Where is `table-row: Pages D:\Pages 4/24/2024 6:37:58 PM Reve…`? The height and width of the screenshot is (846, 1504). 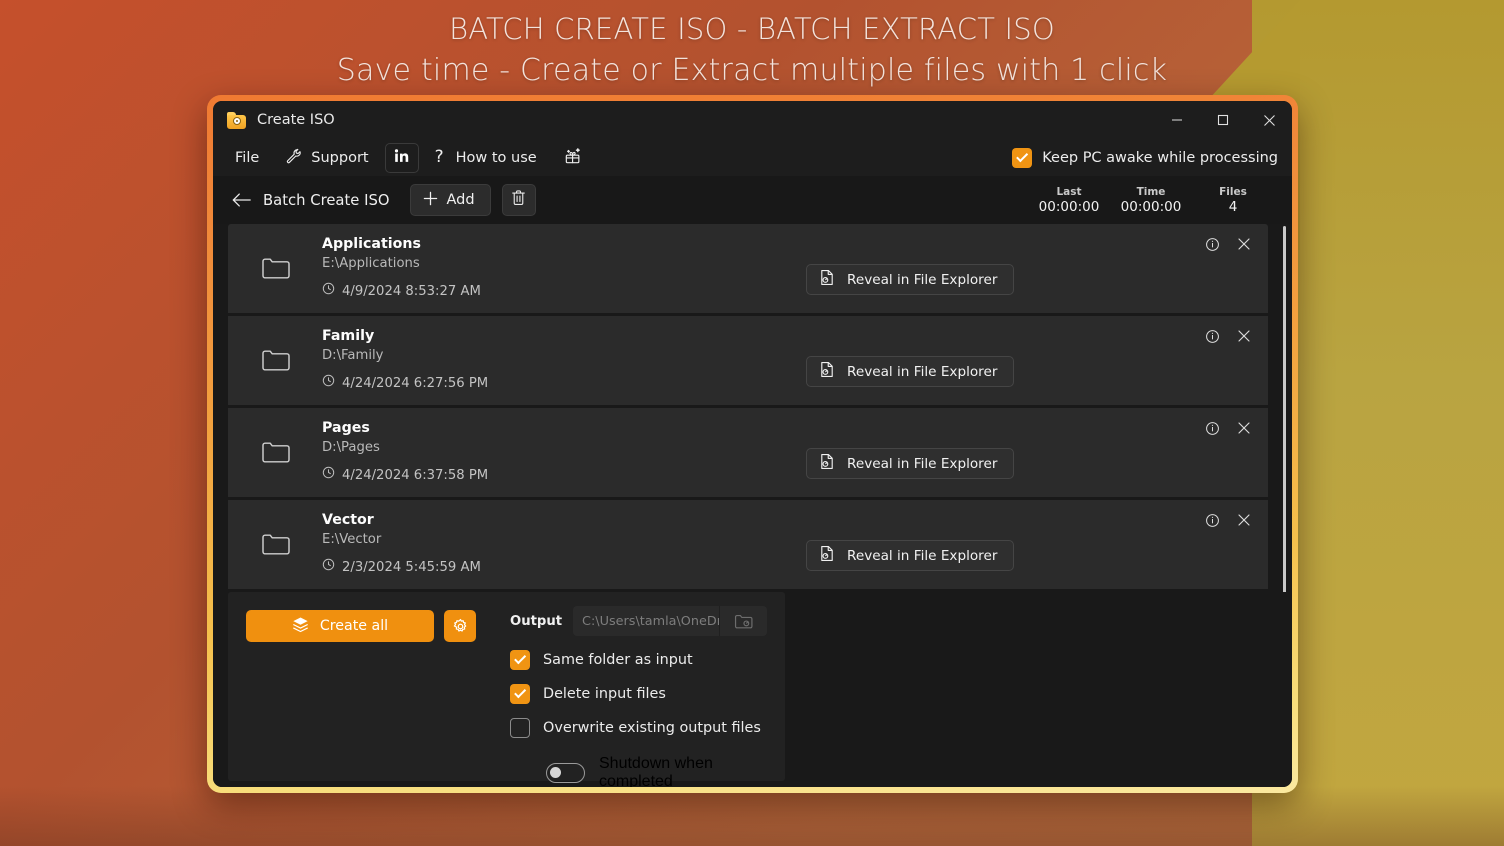 table-row: Pages D:\Pages 4/24/2024 6:37:58 PM Reve… is located at coordinates (748, 452).